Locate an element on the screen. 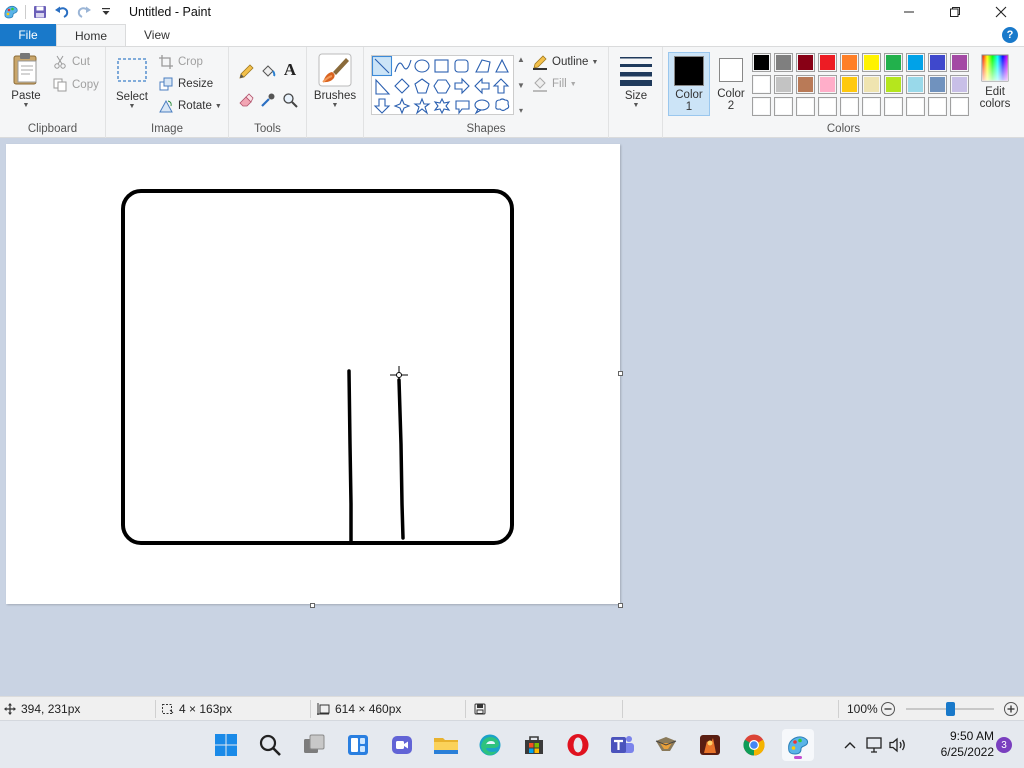  redo-icon is located at coordinates (84, 12).